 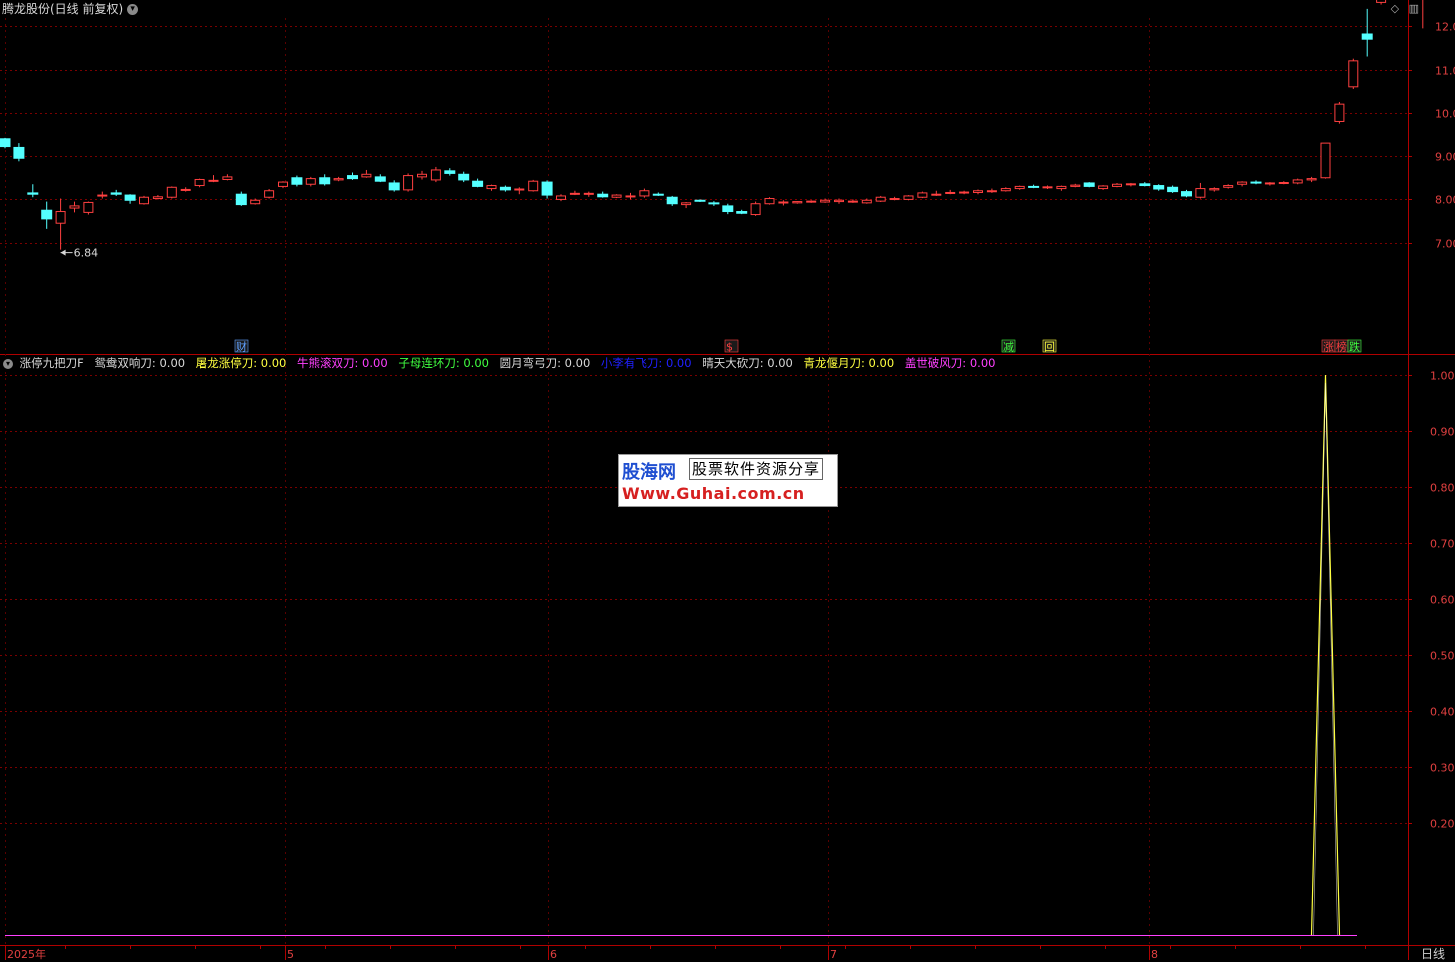 What do you see at coordinates (649, 472) in the screenshot?
I see `watermark-logo: 股海网` at bounding box center [649, 472].